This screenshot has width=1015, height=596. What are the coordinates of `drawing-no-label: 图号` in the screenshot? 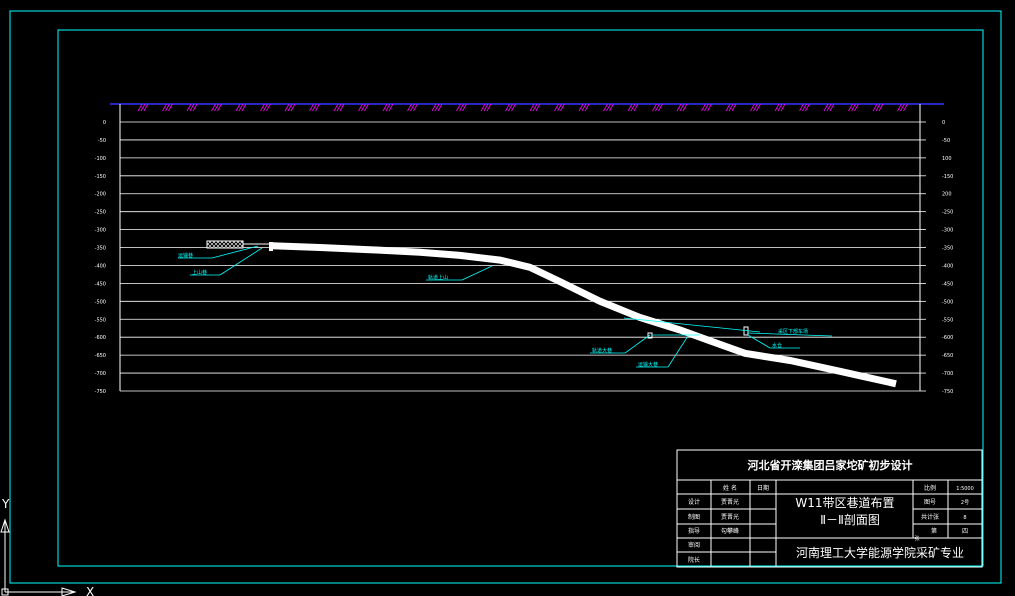 It's located at (930, 502).